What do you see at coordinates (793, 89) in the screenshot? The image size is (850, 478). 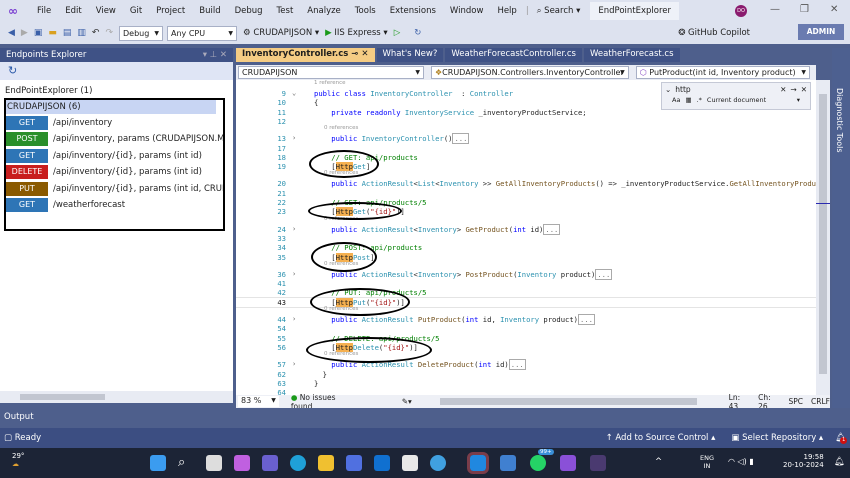 I see `find-next-icon: →` at bounding box center [793, 89].